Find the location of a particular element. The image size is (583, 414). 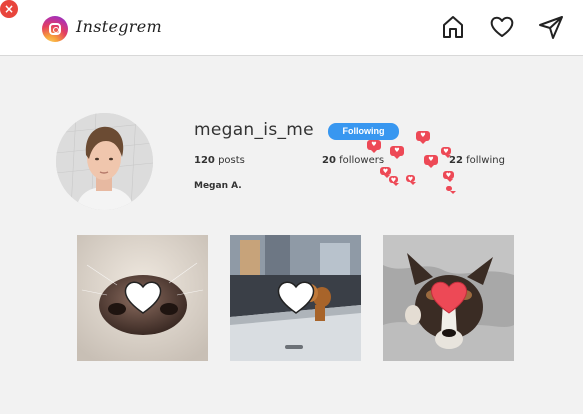

close-icon: × is located at coordinates (9, 9).